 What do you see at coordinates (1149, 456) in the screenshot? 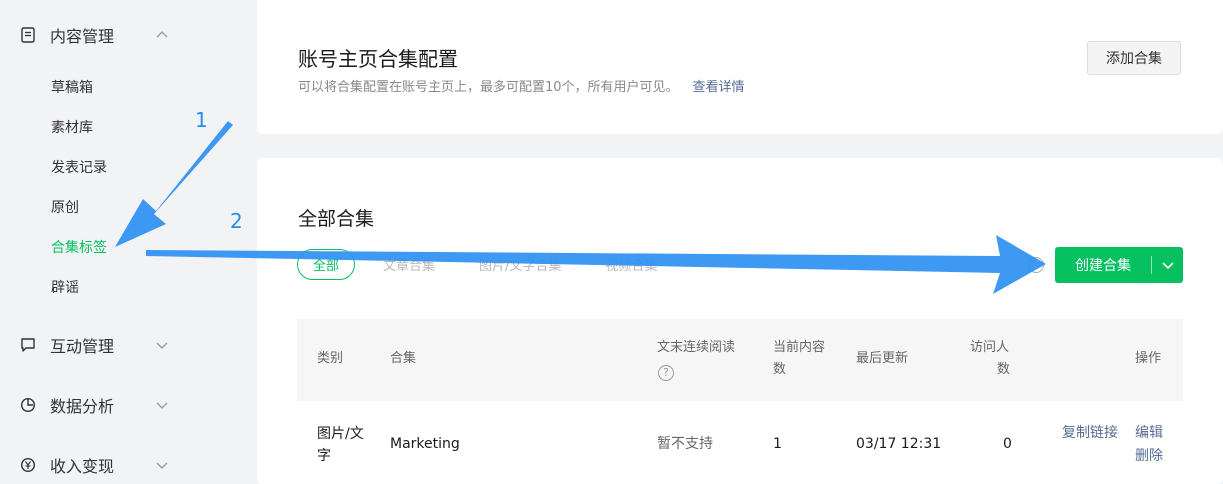
I see `delete-button: 删除` at bounding box center [1149, 456].